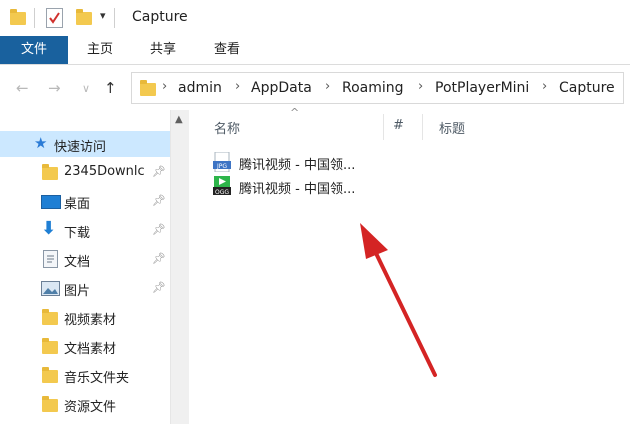  I want to click on column-header-number: #, so click(398, 125).